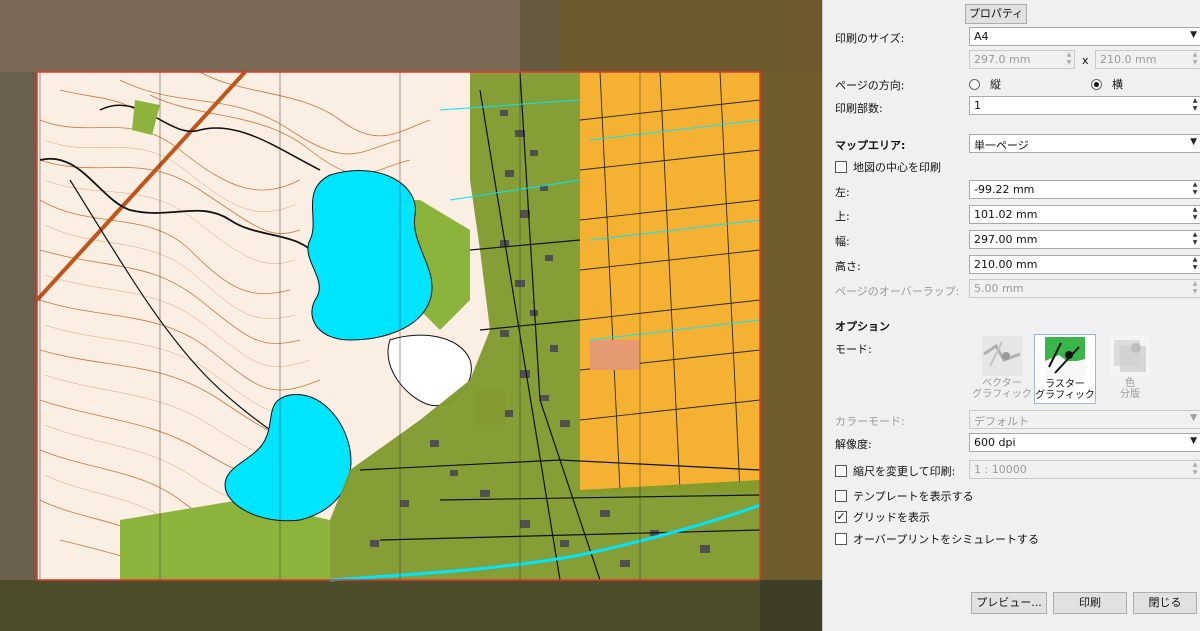 This screenshot has height=631, width=1200. I want to click on top-value: 101.02 mm, so click(1006, 214).